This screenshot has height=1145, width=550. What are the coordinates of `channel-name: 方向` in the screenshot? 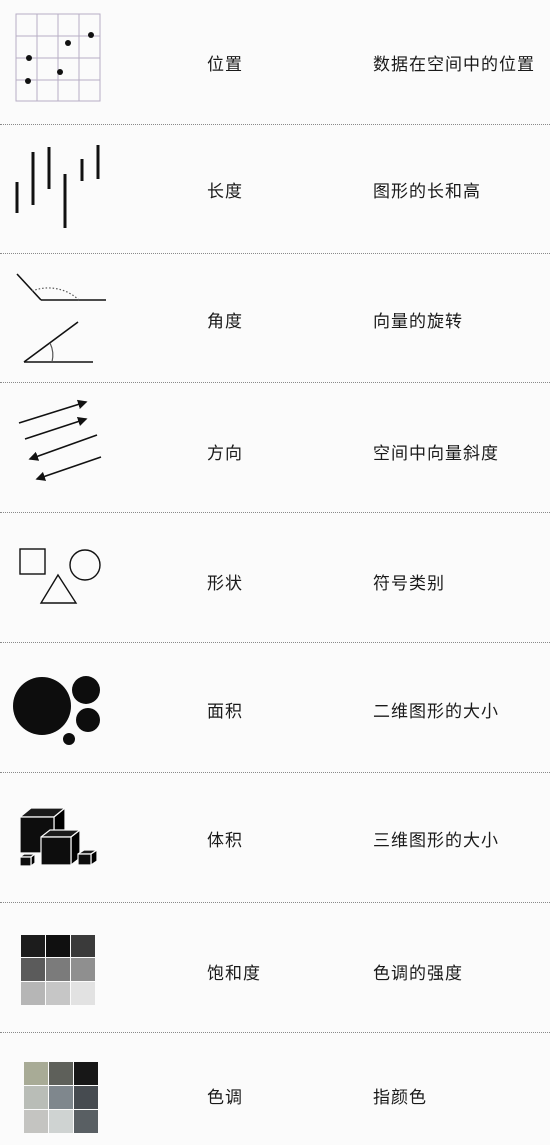 It's located at (225, 454).